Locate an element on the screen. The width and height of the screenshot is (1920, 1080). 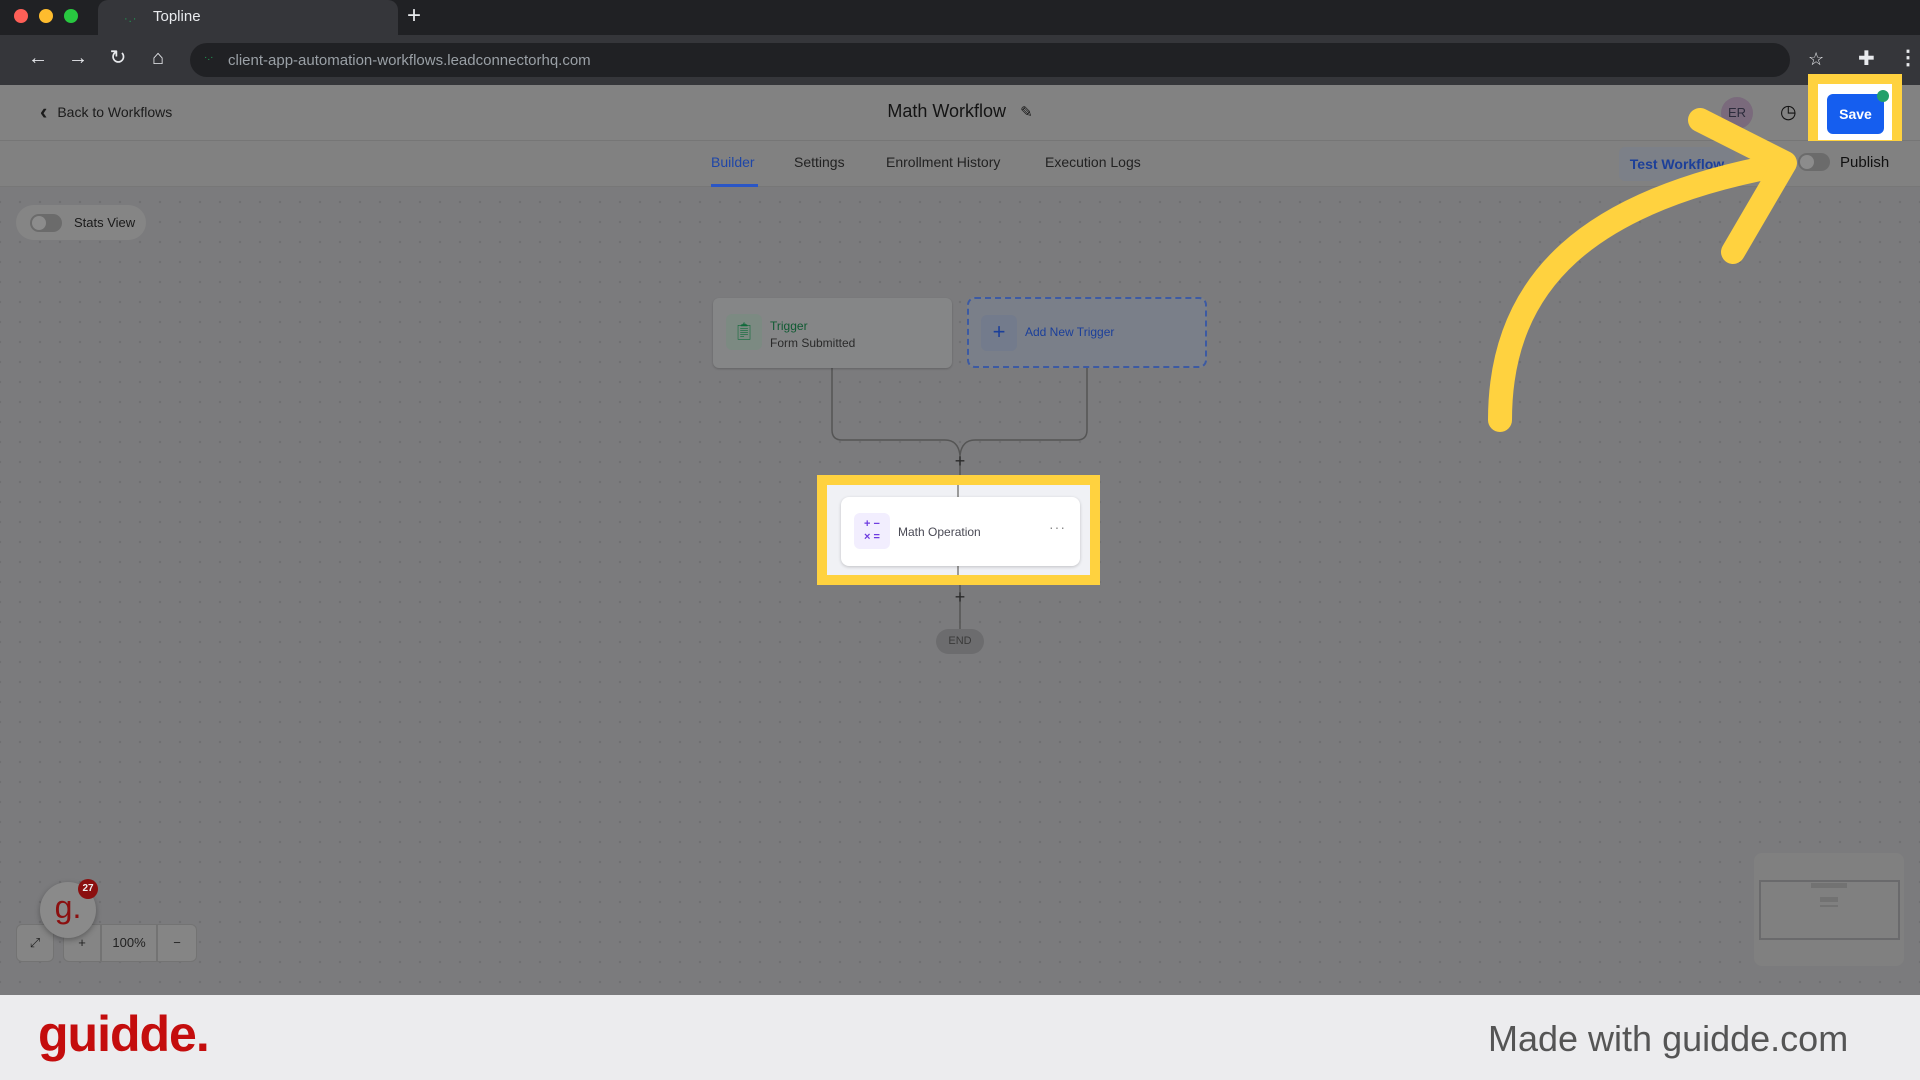
add-trigger-connector is located at coordinates (1023, 412).